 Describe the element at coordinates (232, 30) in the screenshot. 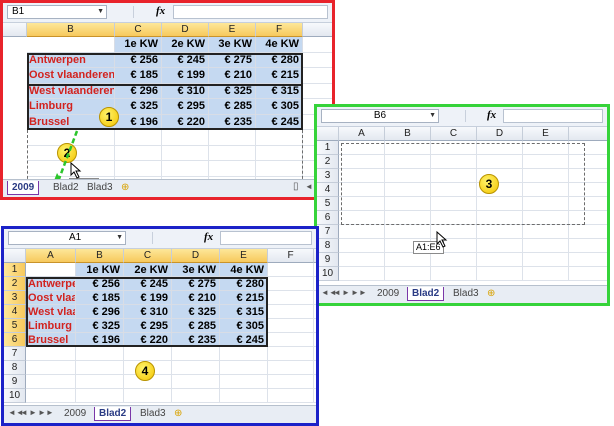

I see `column-header-e: E` at that location.